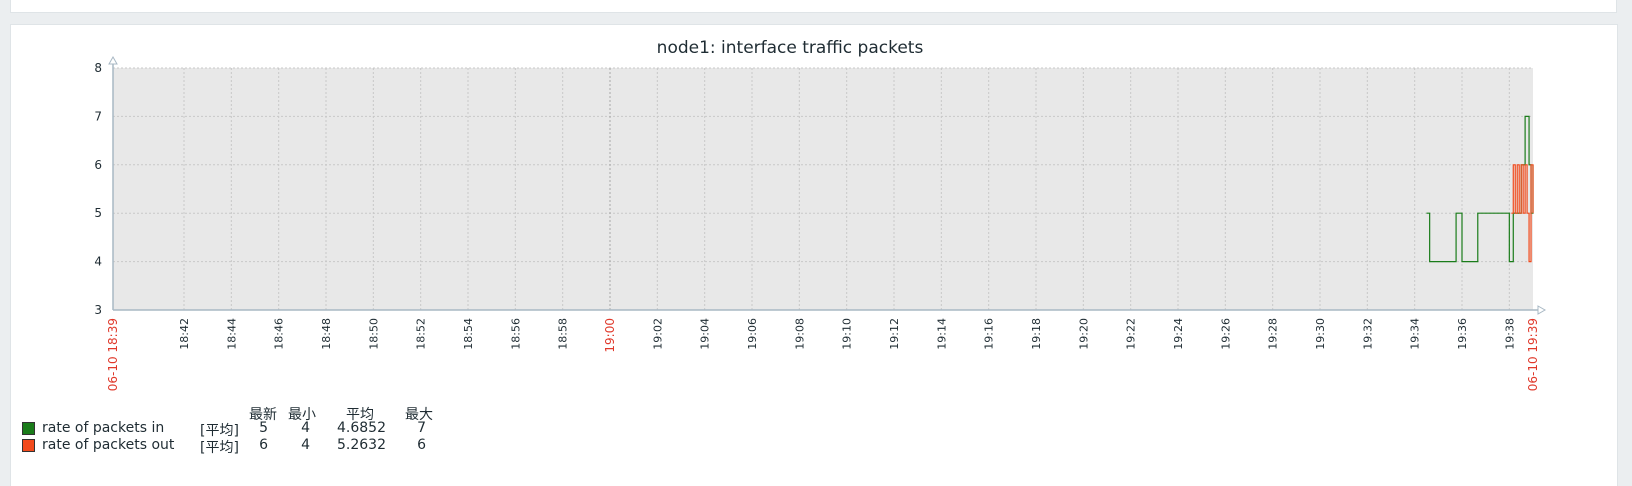 The height and width of the screenshot is (486, 1632). What do you see at coordinates (263, 428) in the screenshot?
I see `legend-last-in: 5` at bounding box center [263, 428].